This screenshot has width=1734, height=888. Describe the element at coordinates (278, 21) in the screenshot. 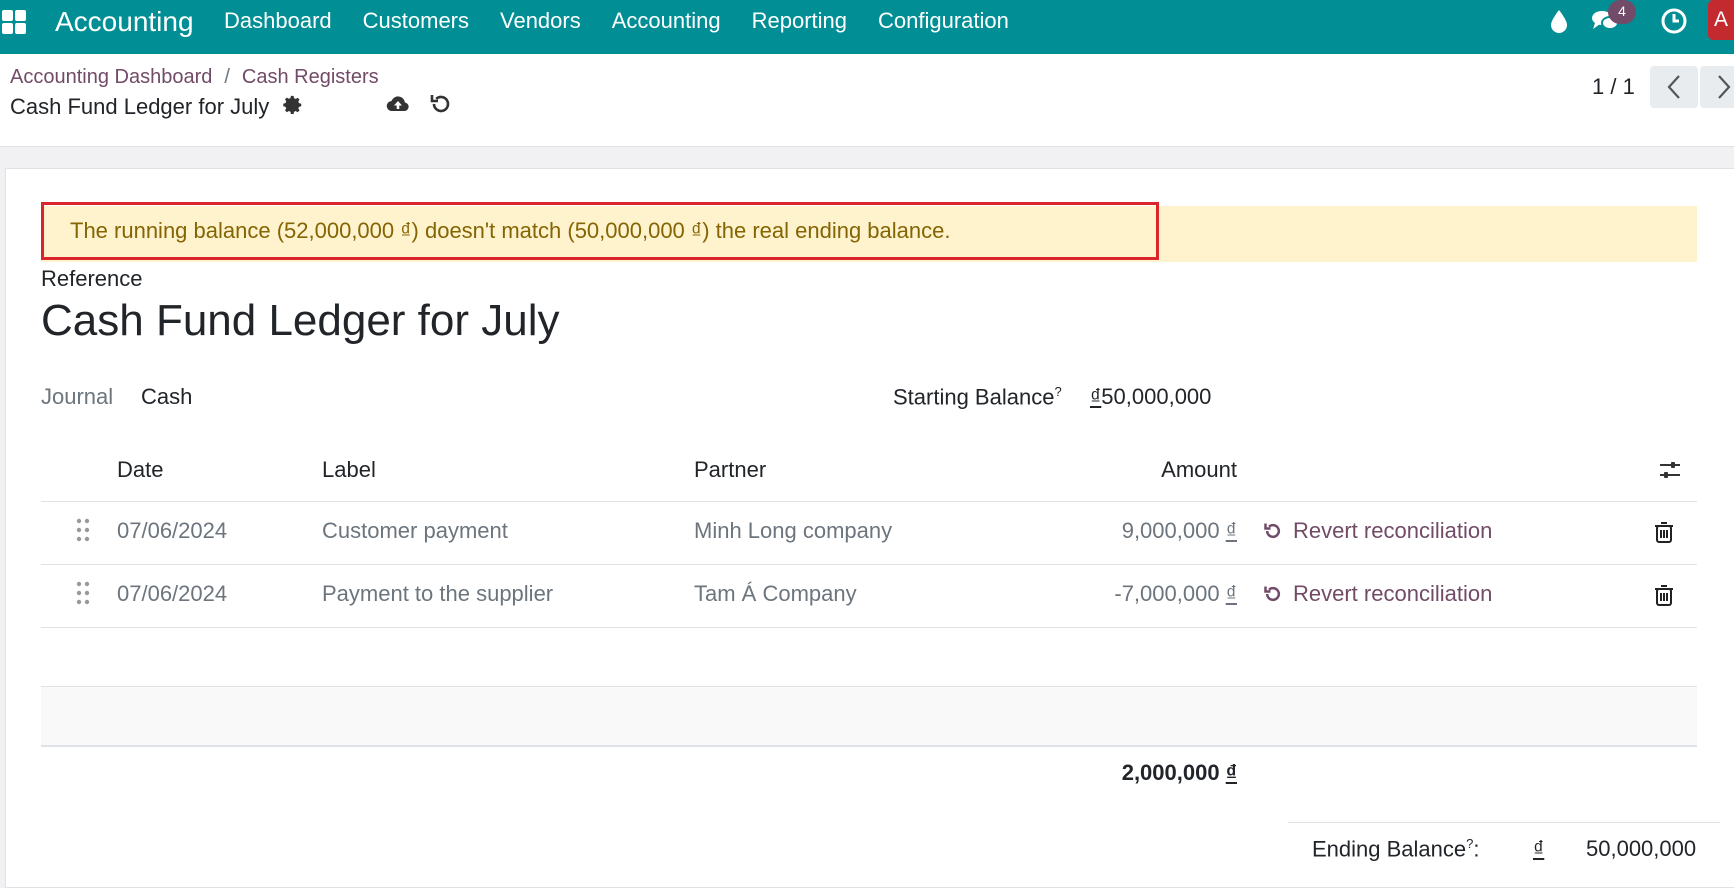

I see `menu-dashboard: Dashboard` at that location.